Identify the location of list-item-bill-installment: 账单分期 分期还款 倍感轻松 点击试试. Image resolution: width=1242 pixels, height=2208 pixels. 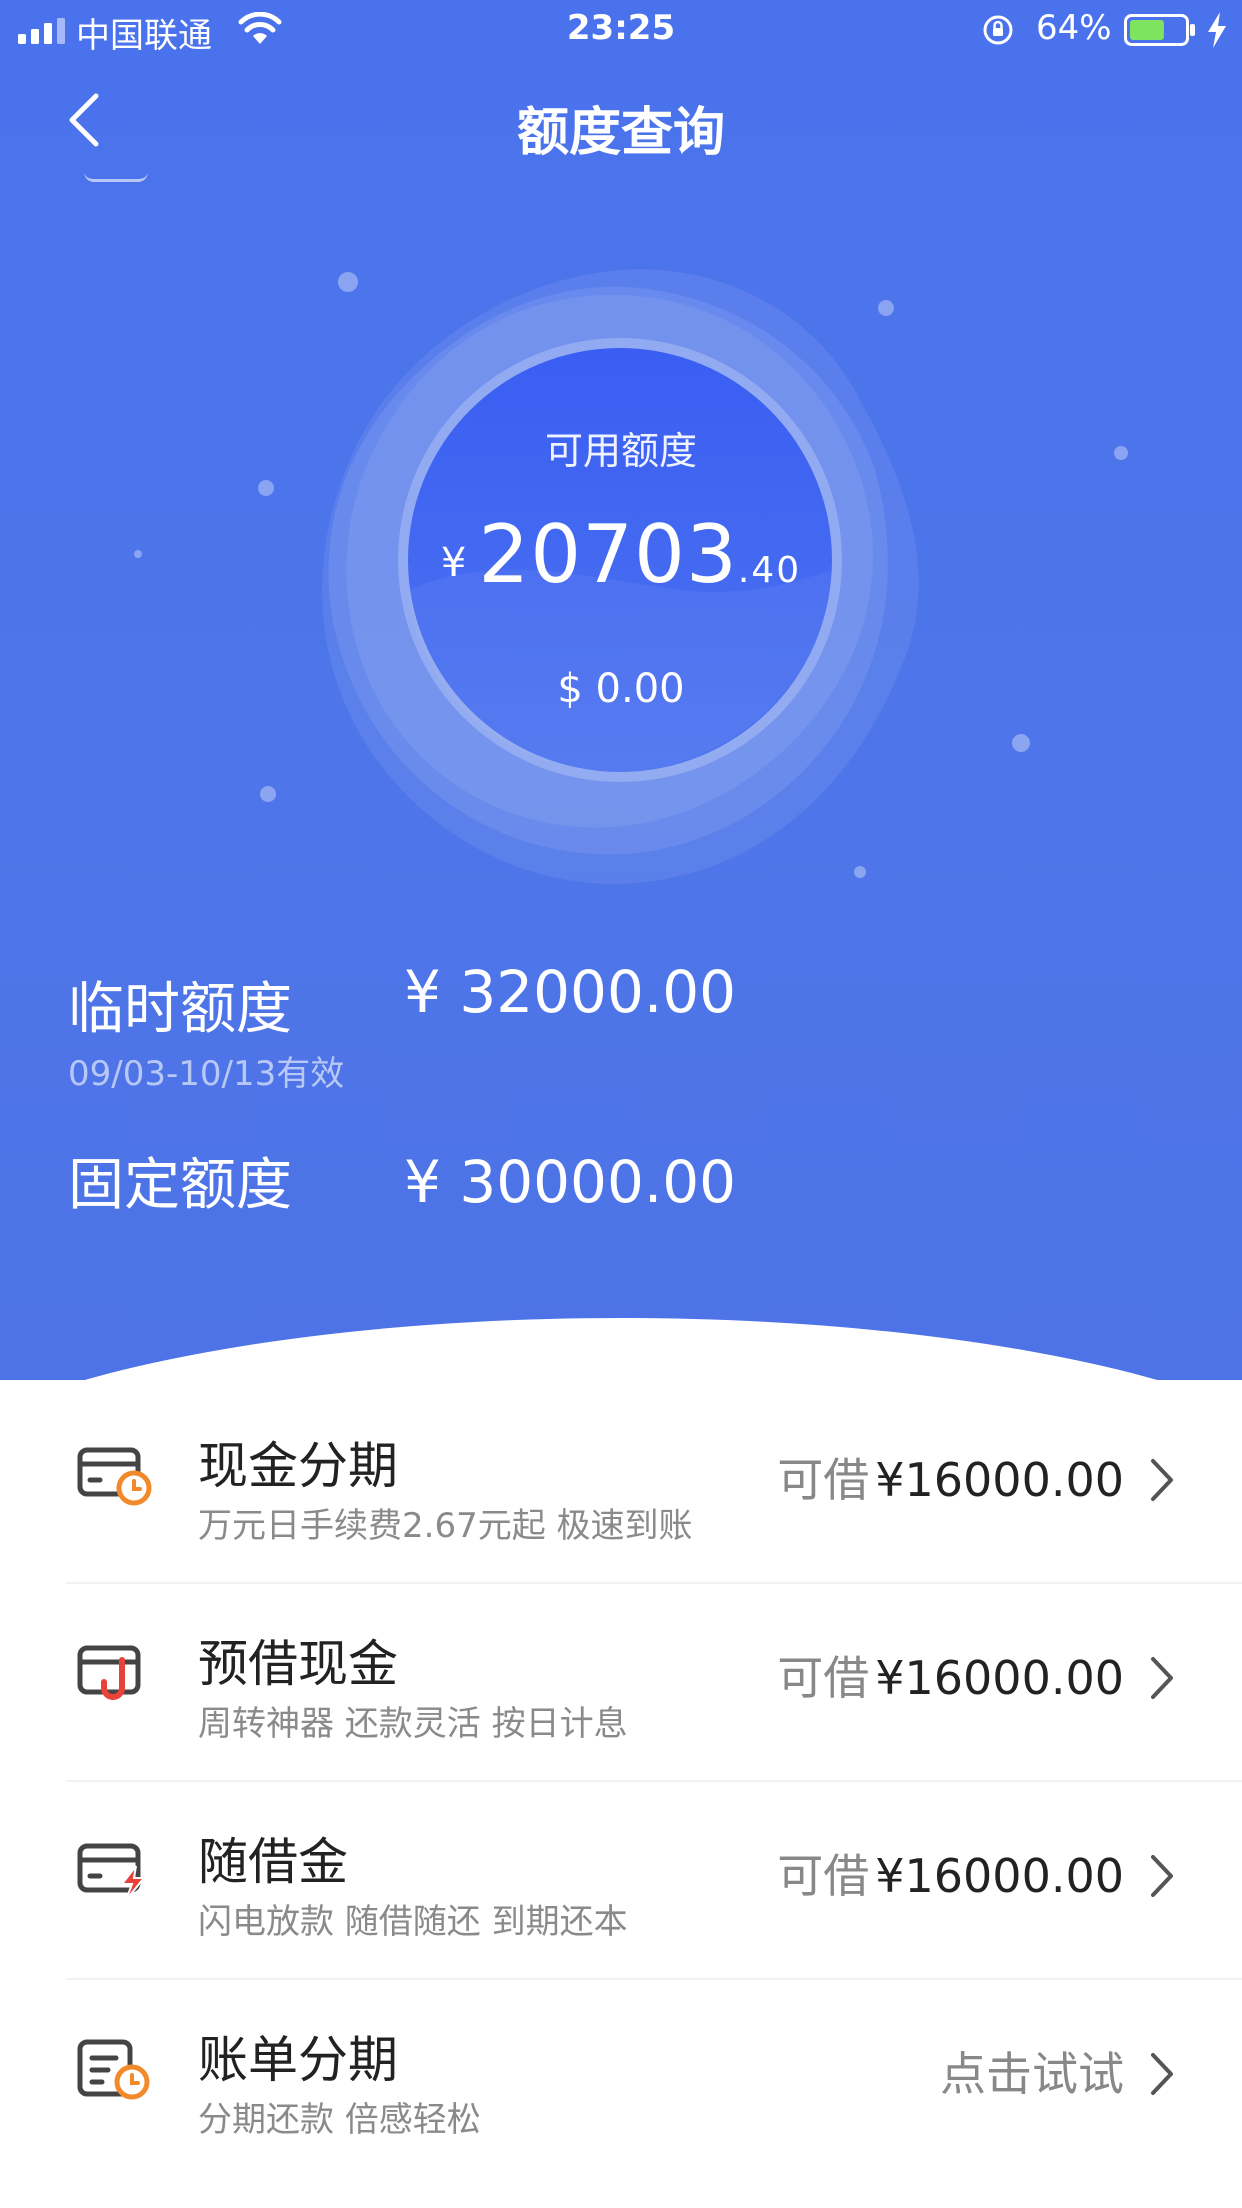
(621, 2079).